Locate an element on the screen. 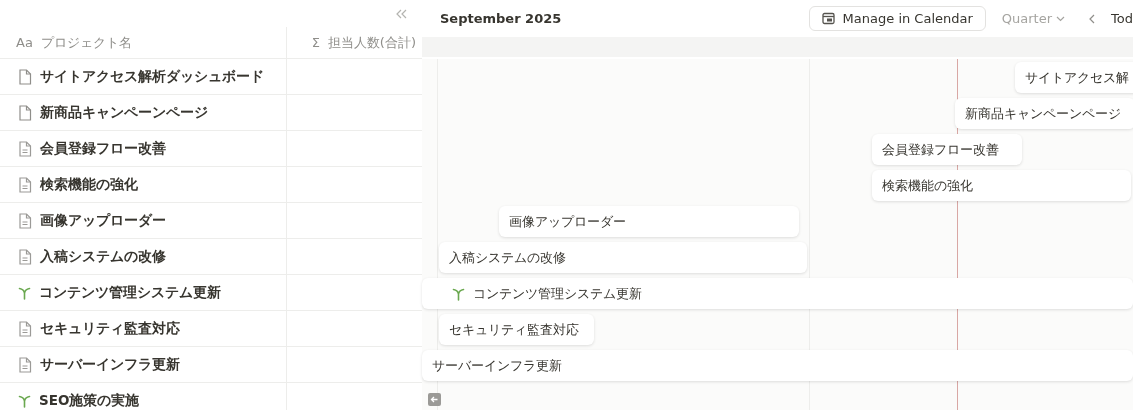 Image resolution: width=1133 pixels, height=410 pixels. timeline-bar: セキュリティ監査対応 is located at coordinates (516, 329).